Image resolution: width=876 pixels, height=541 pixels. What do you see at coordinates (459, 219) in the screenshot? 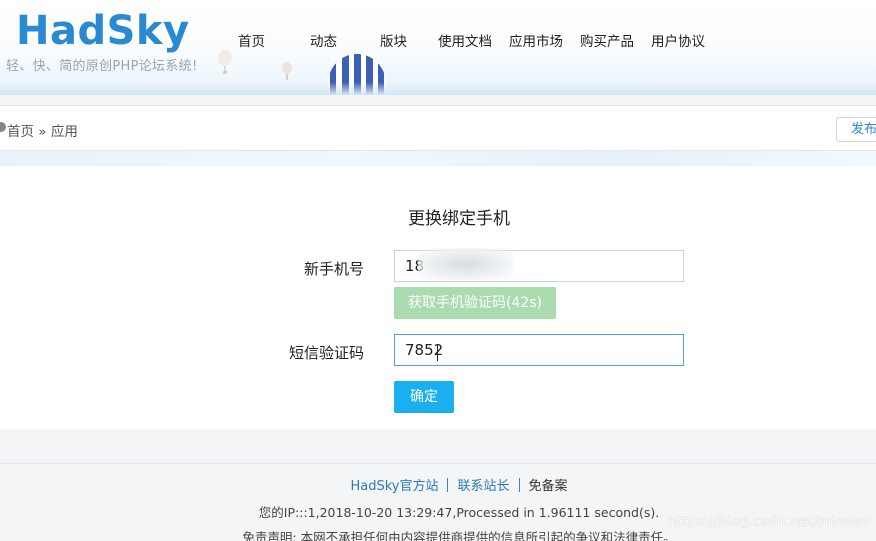
I see `page-title: 更换绑定手机` at bounding box center [459, 219].